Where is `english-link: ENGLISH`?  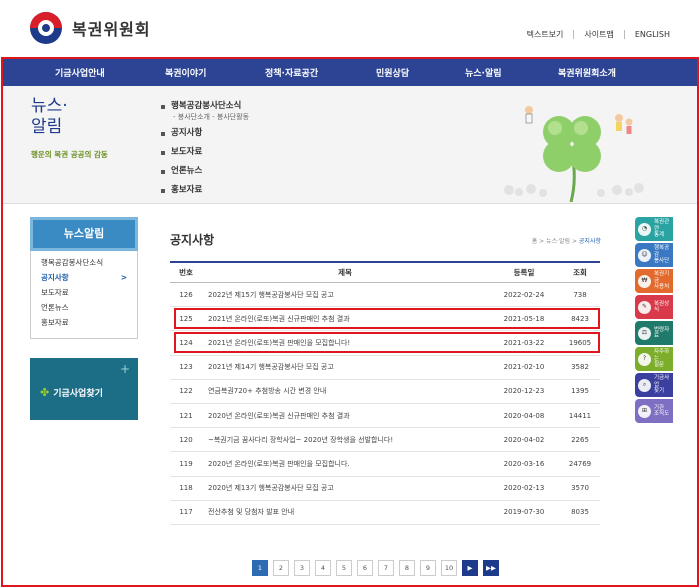 english-link: ENGLISH is located at coordinates (652, 34).